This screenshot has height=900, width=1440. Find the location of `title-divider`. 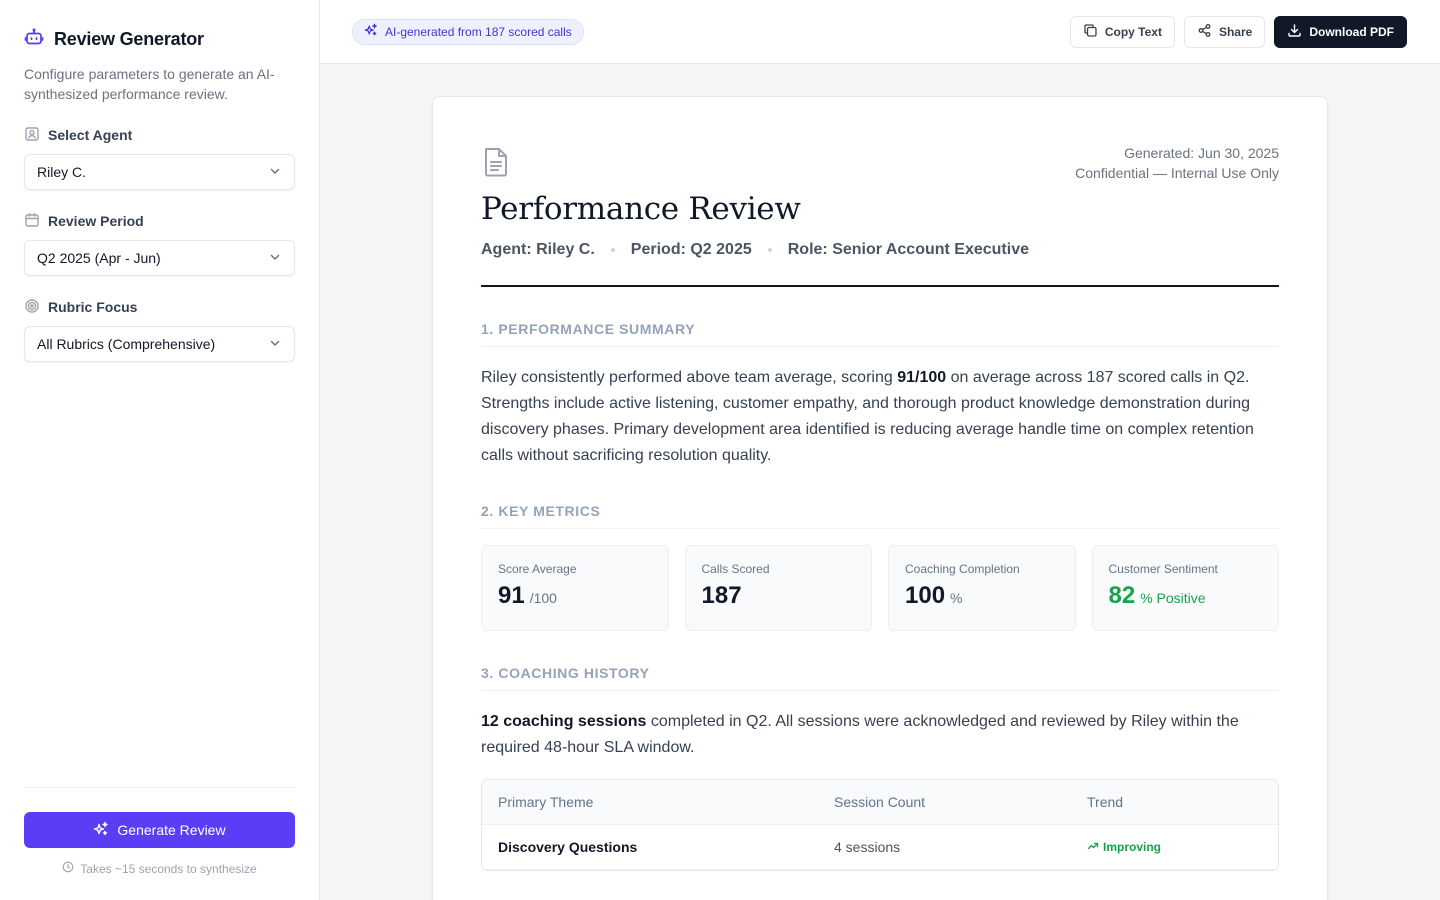

title-divider is located at coordinates (880, 286).